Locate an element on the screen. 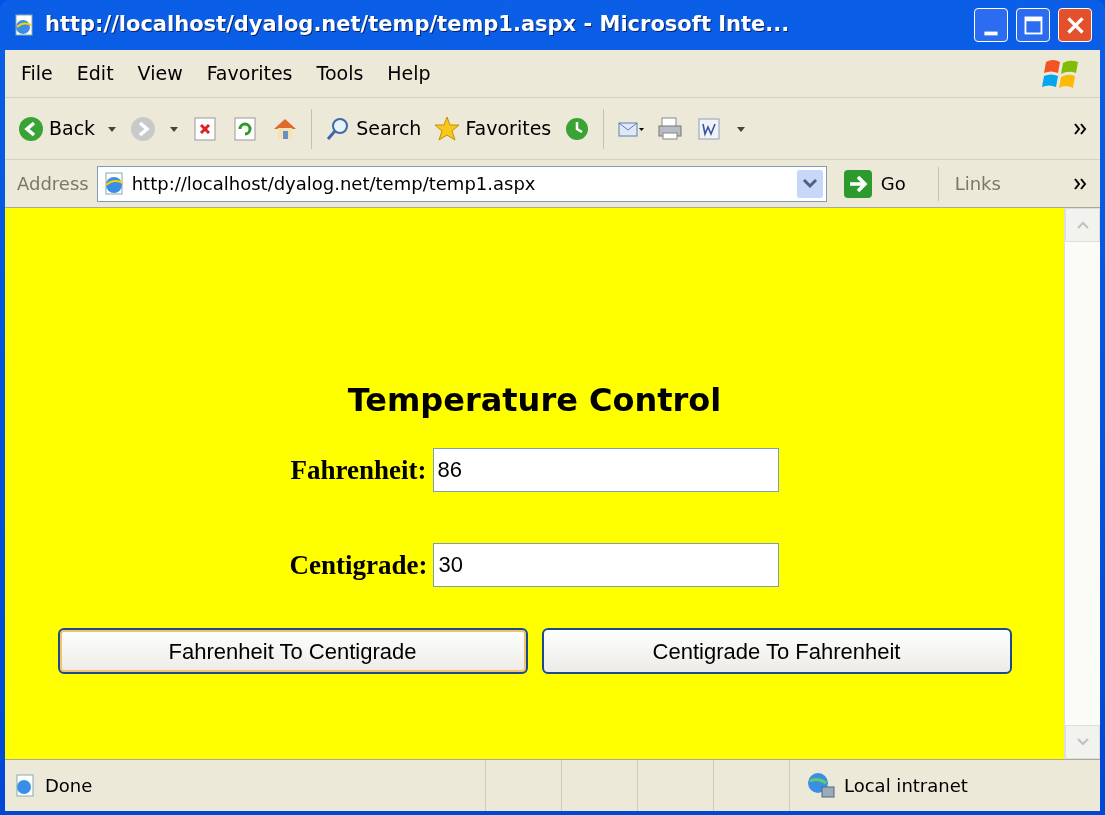 Image resolution: width=1105 pixels, height=815 pixels. menu-item: File is located at coordinates (37, 73).